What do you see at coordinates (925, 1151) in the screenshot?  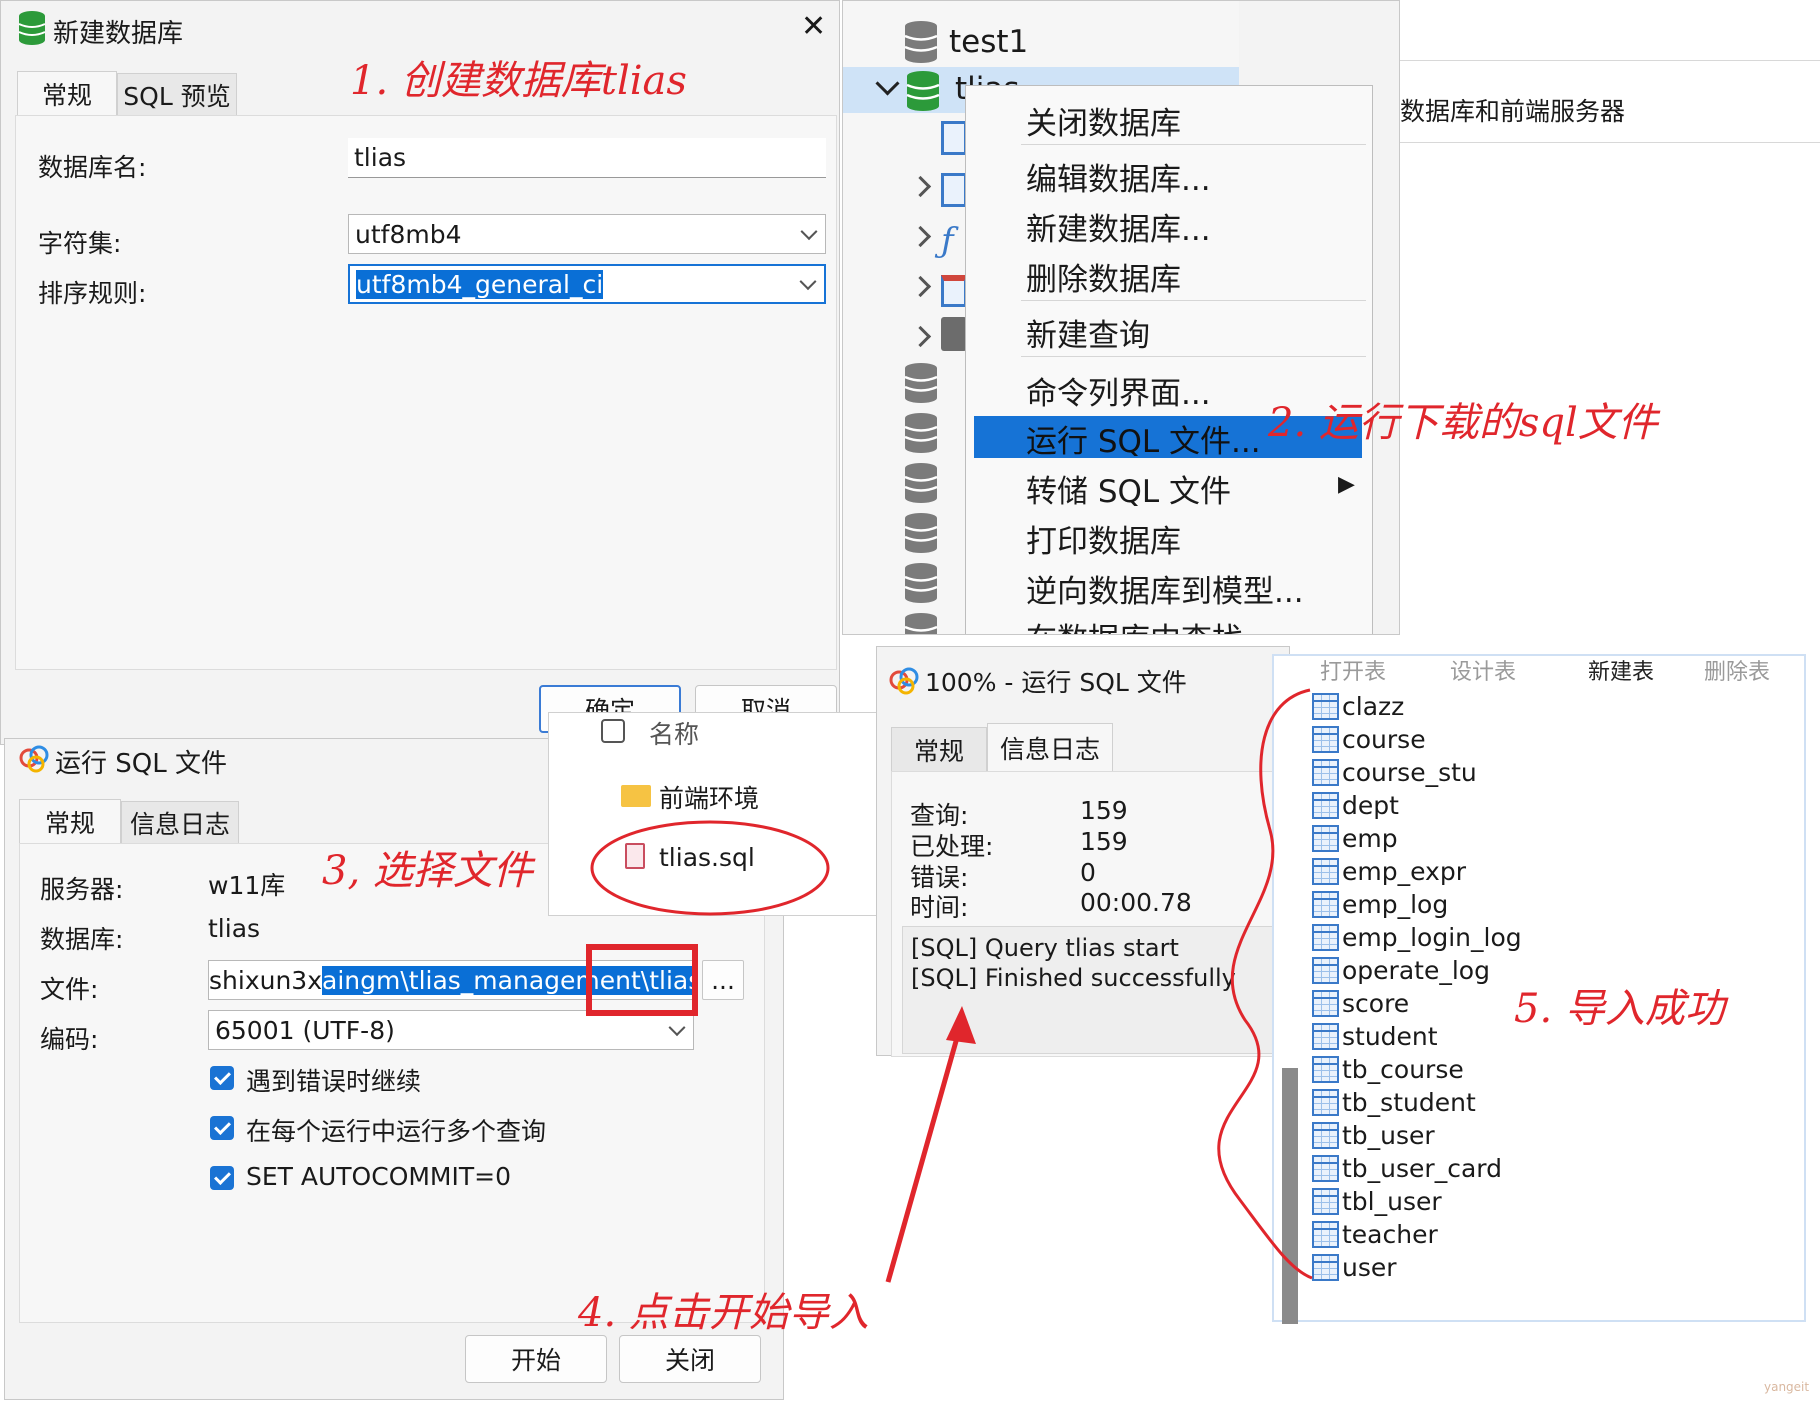 I see `arrow-shaft` at bounding box center [925, 1151].